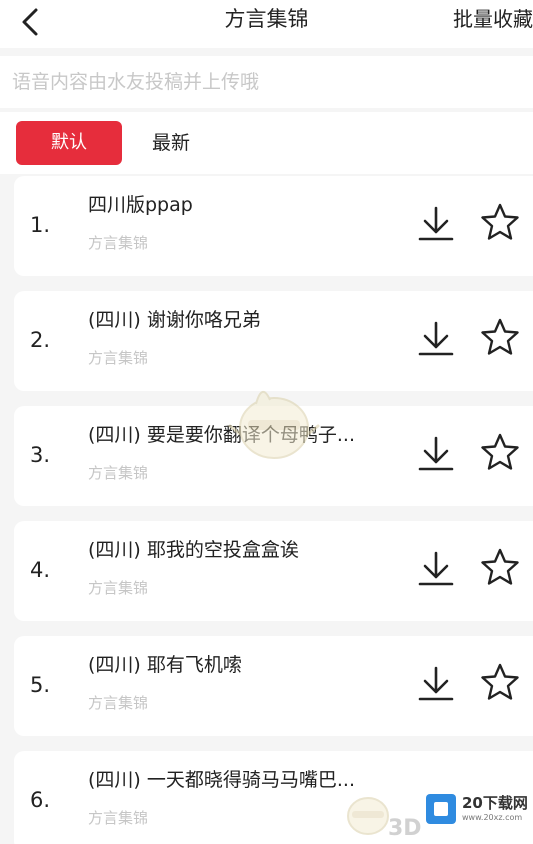 This screenshot has width=533, height=844. I want to click on mascot-watermark-icon, so click(274, 421).